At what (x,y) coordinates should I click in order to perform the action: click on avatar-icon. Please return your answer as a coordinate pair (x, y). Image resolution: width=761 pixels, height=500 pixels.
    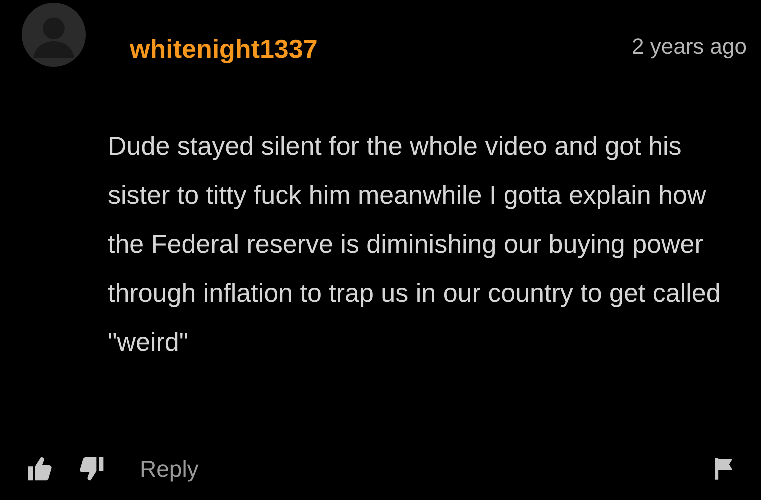
    Looking at the image, I should click on (54, 35).